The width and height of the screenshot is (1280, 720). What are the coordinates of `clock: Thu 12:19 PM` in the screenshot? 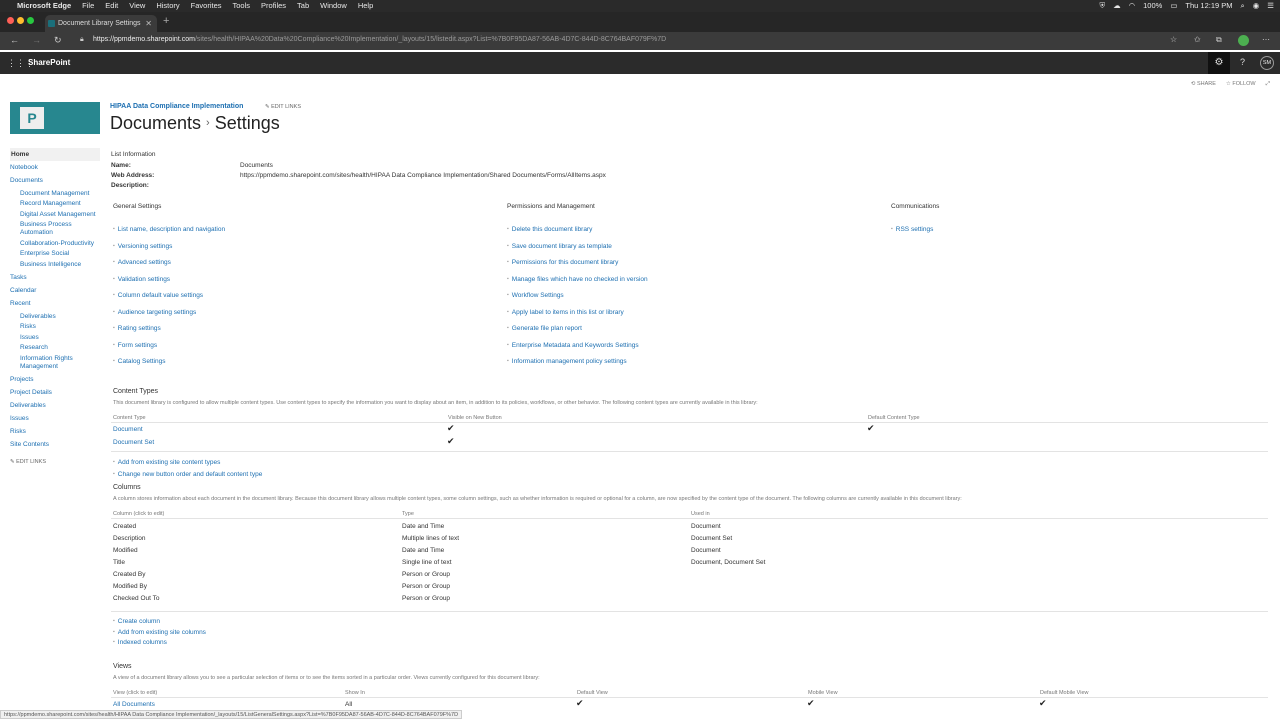 It's located at (1208, 6).